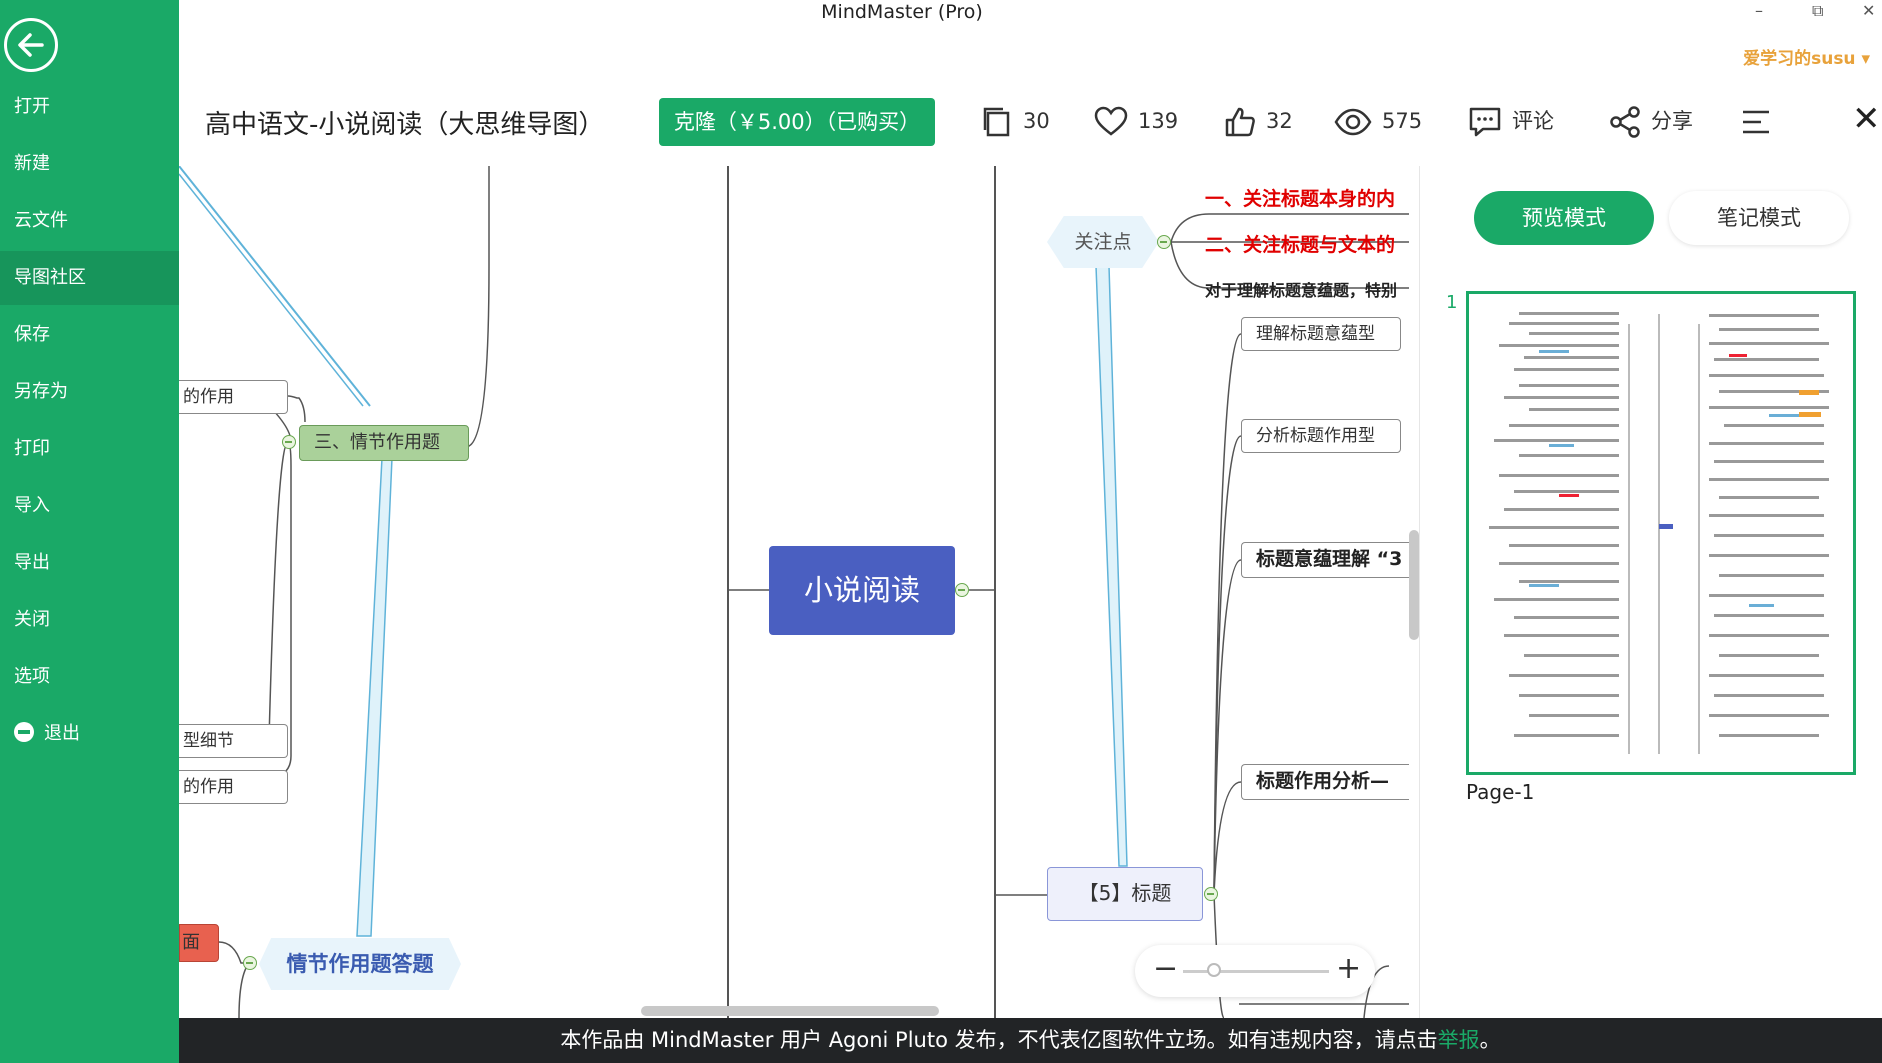  What do you see at coordinates (89, 221) in the screenshot?
I see `sidebar-item-cloud-files: 云文件` at bounding box center [89, 221].